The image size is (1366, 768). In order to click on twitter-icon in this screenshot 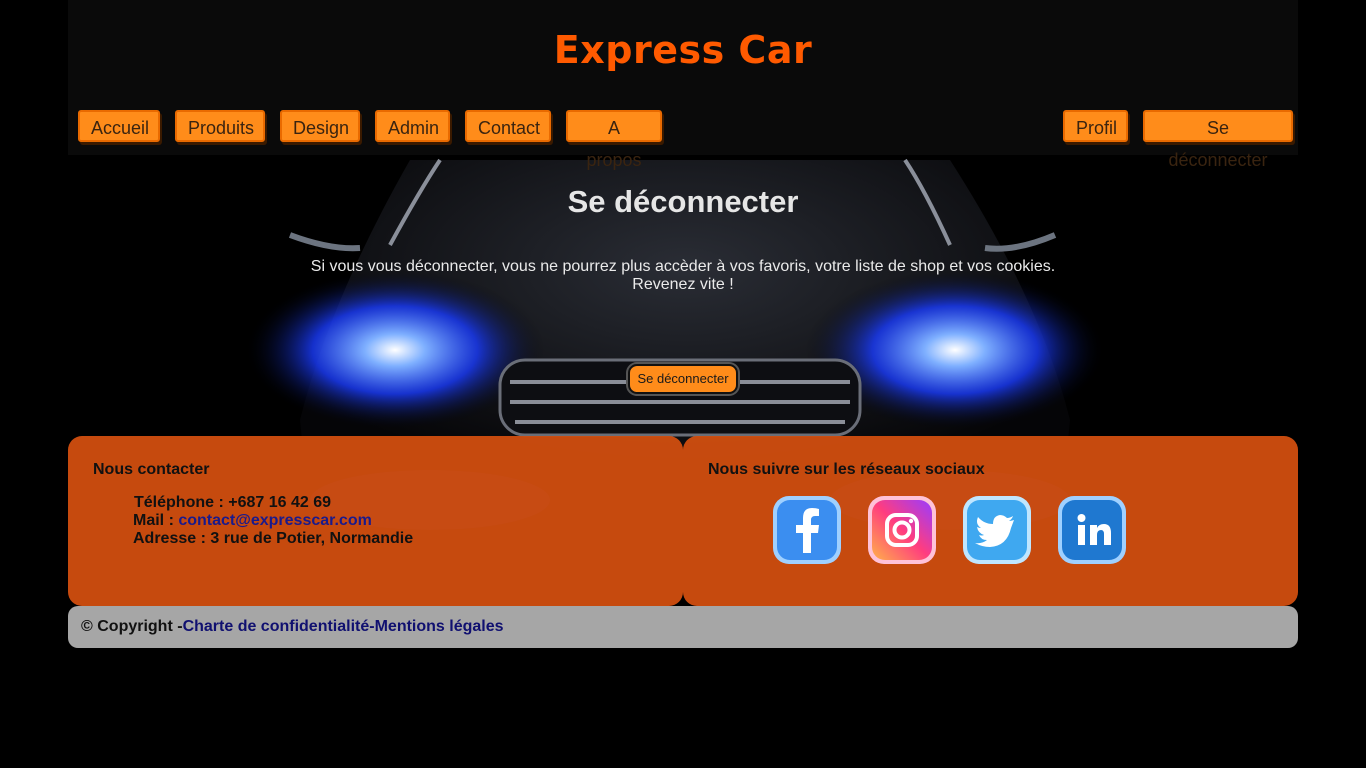, I will do `click(997, 530)`.